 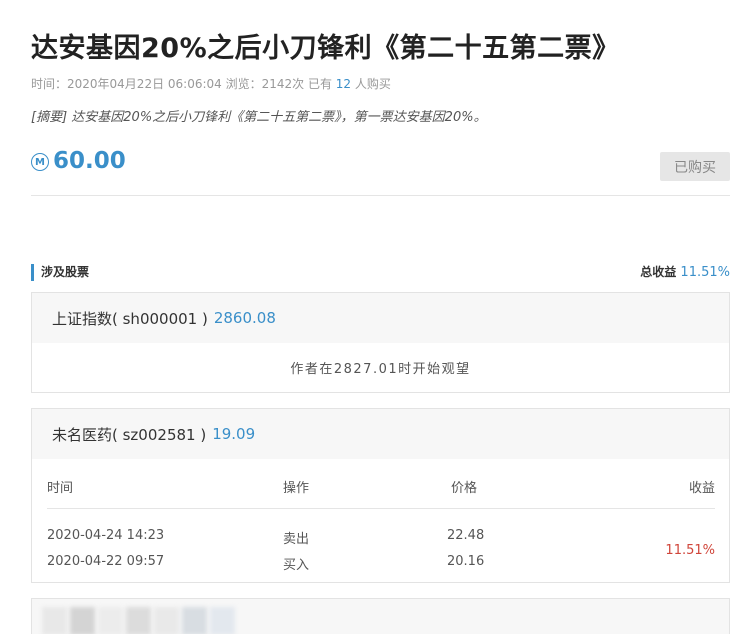 I want to click on article-summary: [摘要] 达安基因20%之后小刀锋利《第二十五第二票》，第一票达安基因20%。, so click(x=259, y=115).